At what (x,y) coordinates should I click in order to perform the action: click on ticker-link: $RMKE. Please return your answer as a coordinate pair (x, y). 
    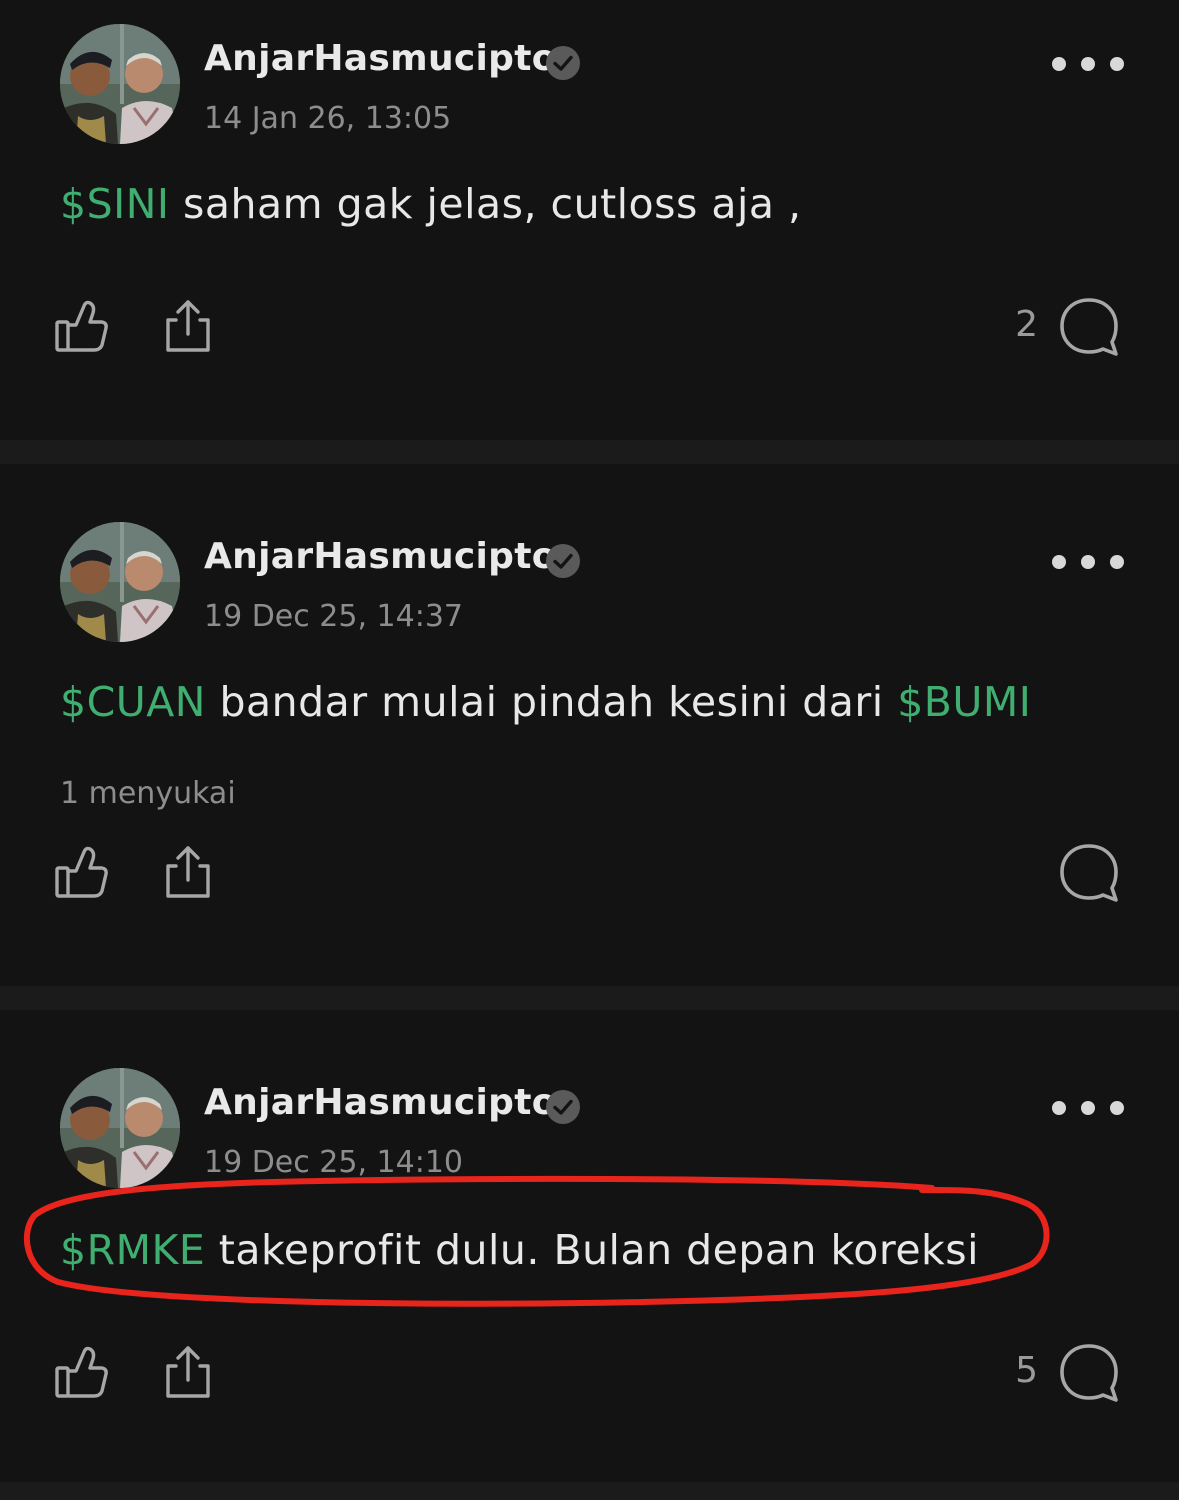
    Looking at the image, I should click on (132, 1250).